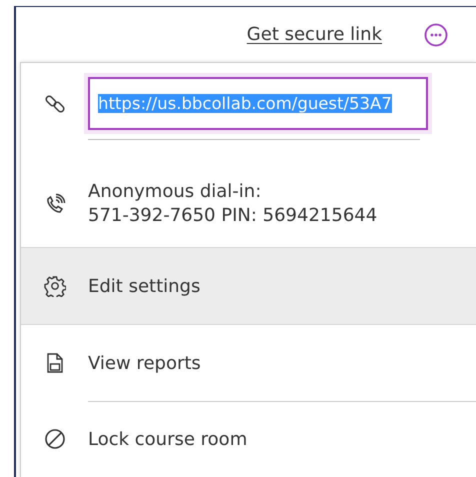 The width and height of the screenshot is (476, 477). What do you see at coordinates (55, 104) in the screenshot?
I see `link-icon` at bounding box center [55, 104].